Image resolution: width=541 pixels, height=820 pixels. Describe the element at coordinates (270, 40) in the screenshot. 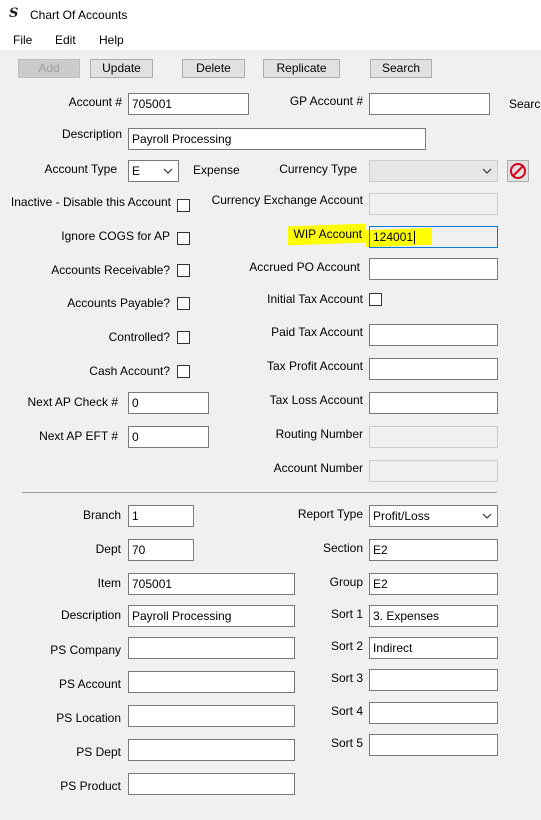

I see `menu-bar: File Edit Help` at that location.